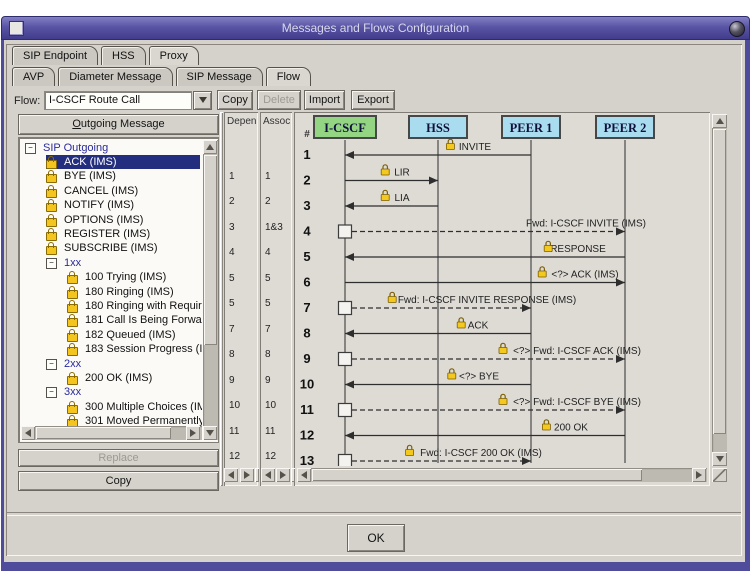 The height and width of the screenshot is (583, 752). What do you see at coordinates (118, 100) in the screenshot?
I see `flow-select-input: I-CSCF Route Call` at bounding box center [118, 100].